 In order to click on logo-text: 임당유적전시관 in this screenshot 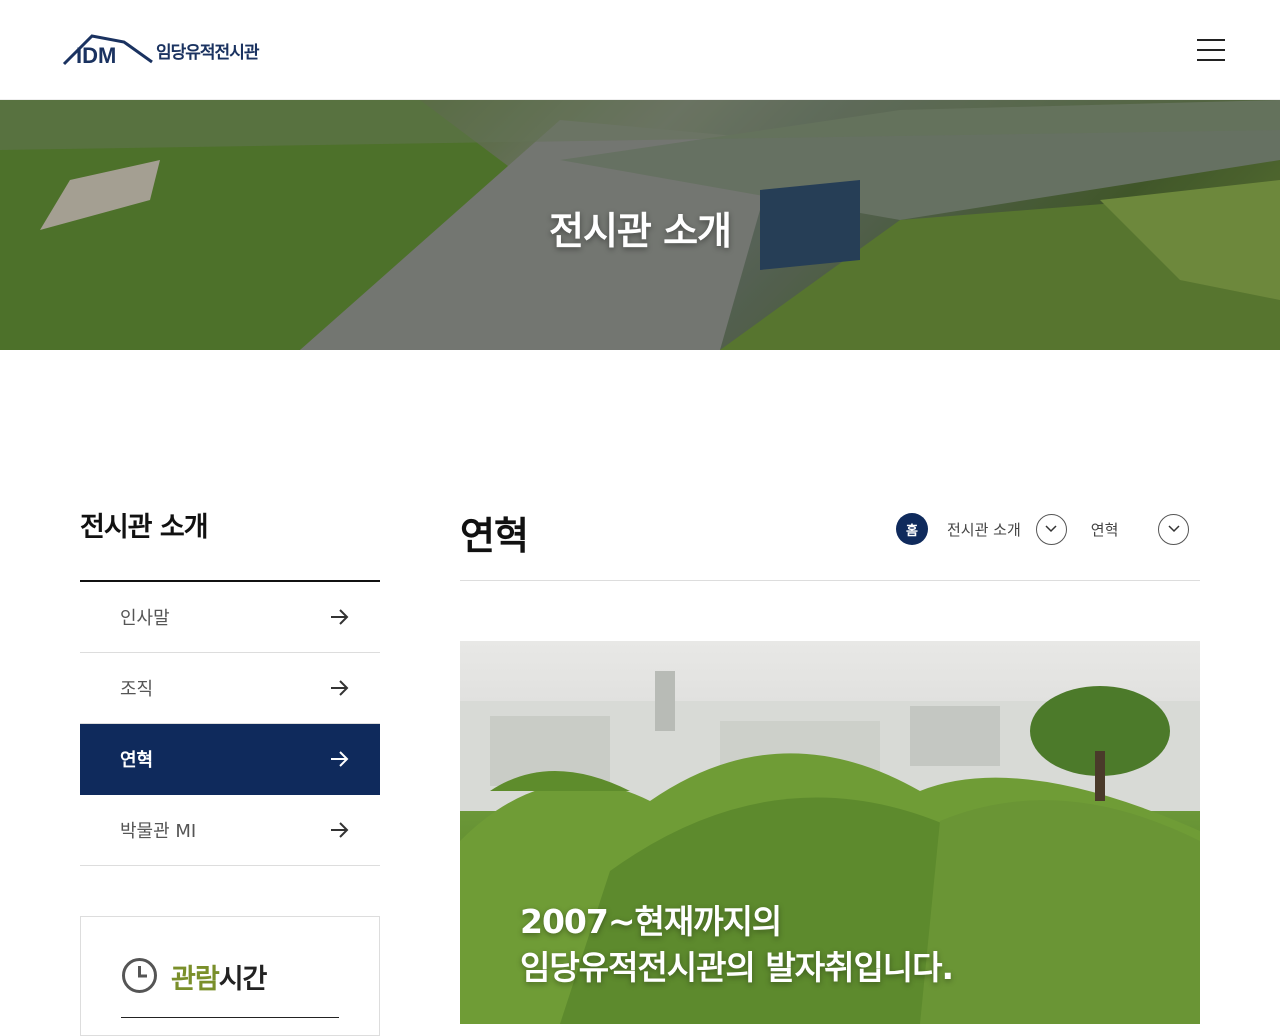, I will do `click(207, 52)`.